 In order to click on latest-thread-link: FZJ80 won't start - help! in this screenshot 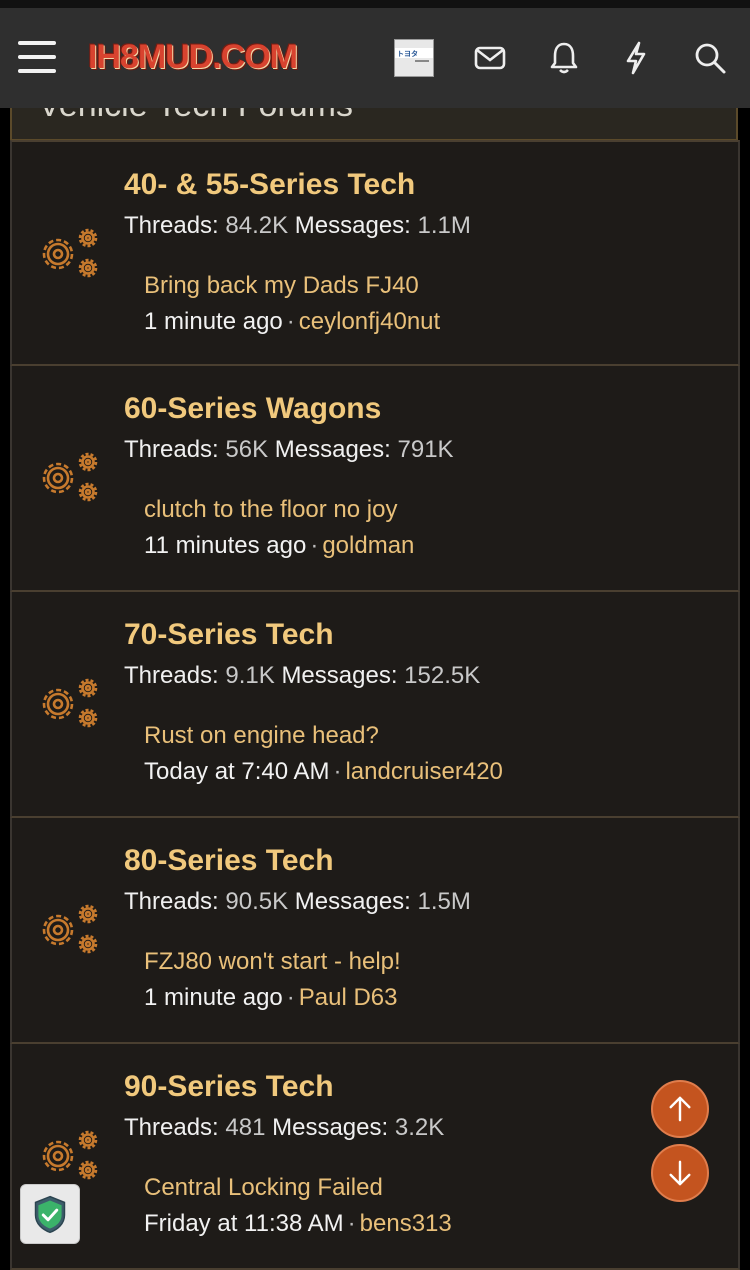, I will do `click(272, 962)`.